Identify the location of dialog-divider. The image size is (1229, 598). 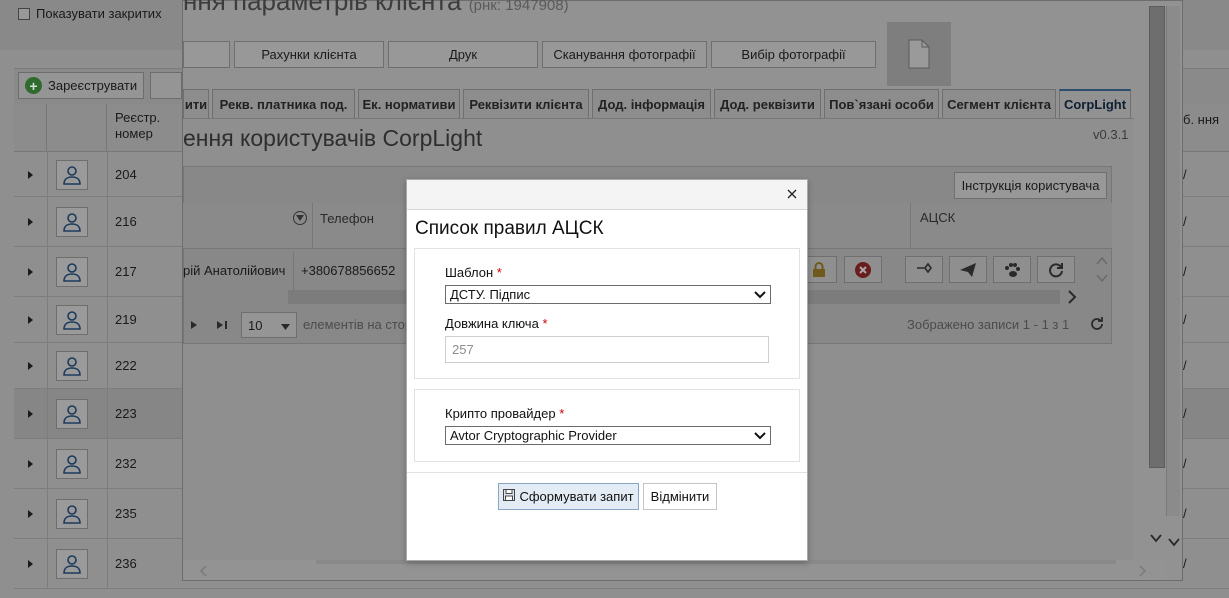
(607, 472).